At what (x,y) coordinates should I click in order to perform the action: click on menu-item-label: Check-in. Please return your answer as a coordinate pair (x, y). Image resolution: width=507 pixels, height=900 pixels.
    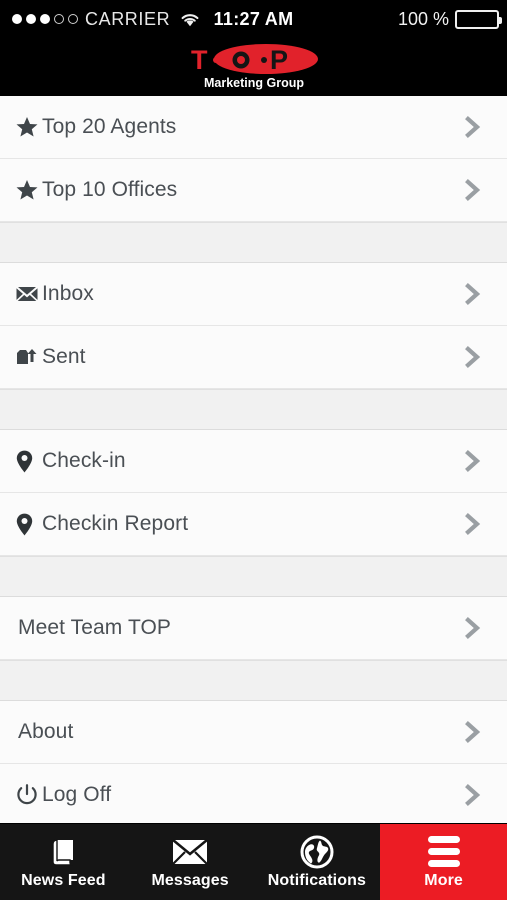
    Looking at the image, I should click on (84, 460).